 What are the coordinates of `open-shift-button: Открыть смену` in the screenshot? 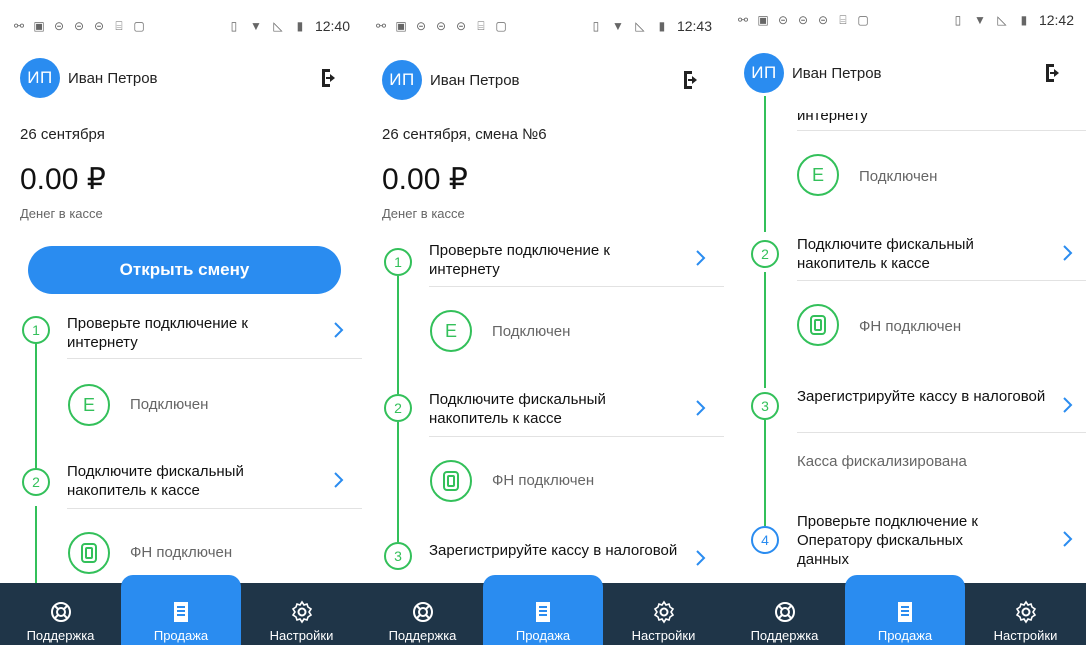 It's located at (184, 270).